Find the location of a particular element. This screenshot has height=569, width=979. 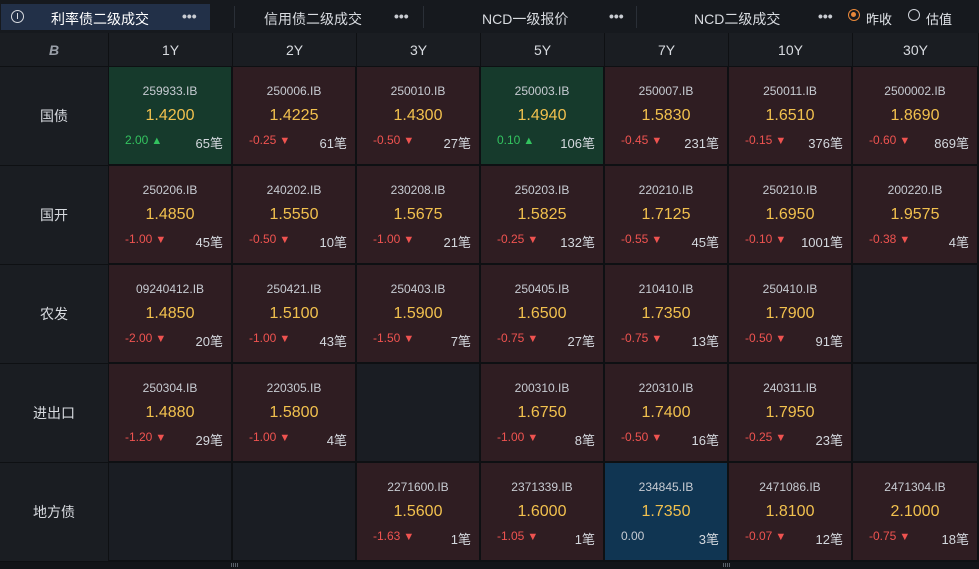

bond-yield: 1.4940 is located at coordinates (542, 115).